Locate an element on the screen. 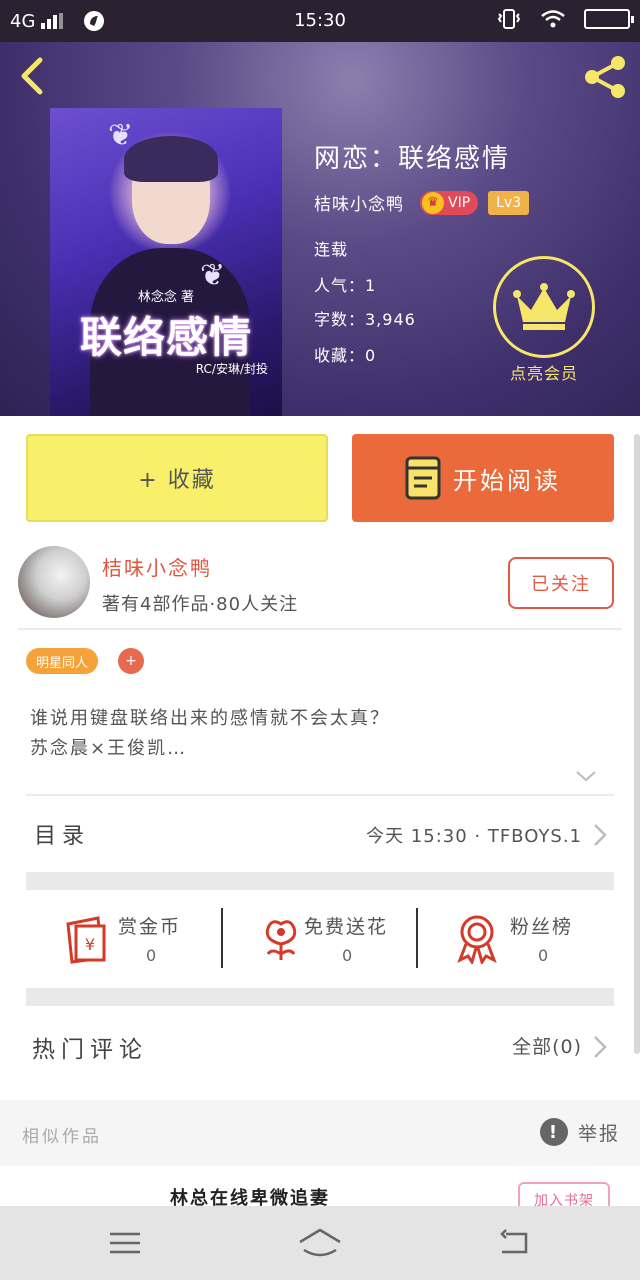 Image resolution: width=640 pixels, height=1280 pixels. stat-label: 免费送花 is located at coordinates (346, 927).